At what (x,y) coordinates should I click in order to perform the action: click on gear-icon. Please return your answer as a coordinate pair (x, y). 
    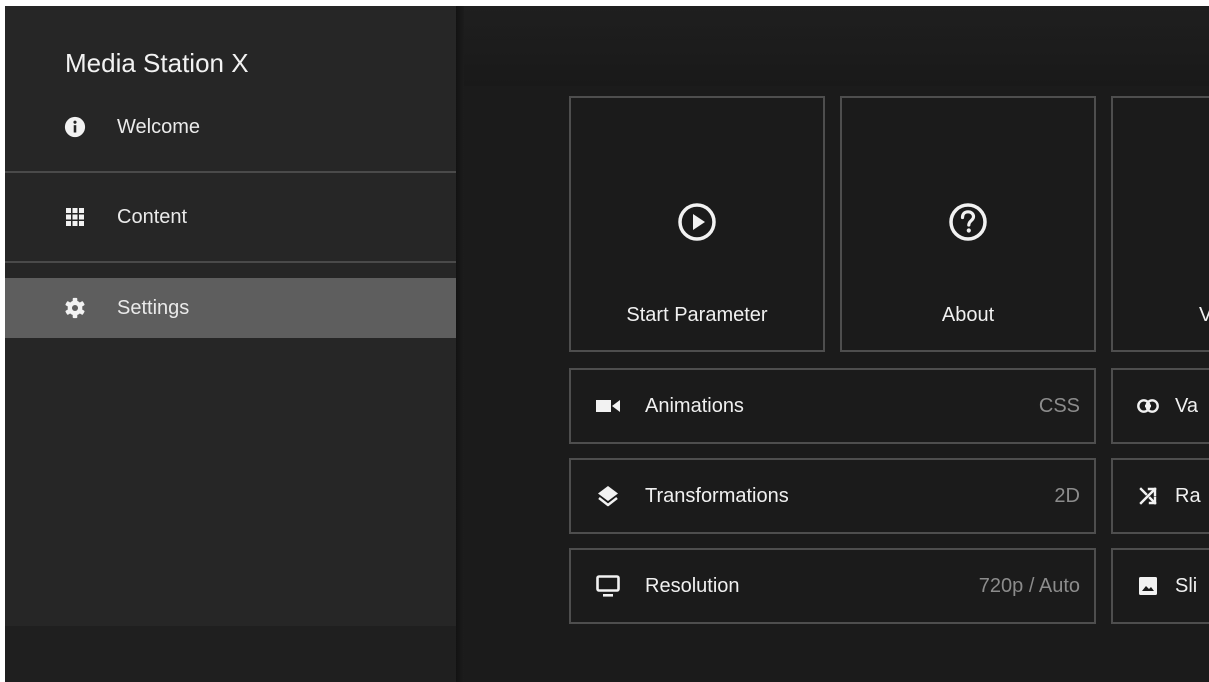
    Looking at the image, I should click on (75, 308).